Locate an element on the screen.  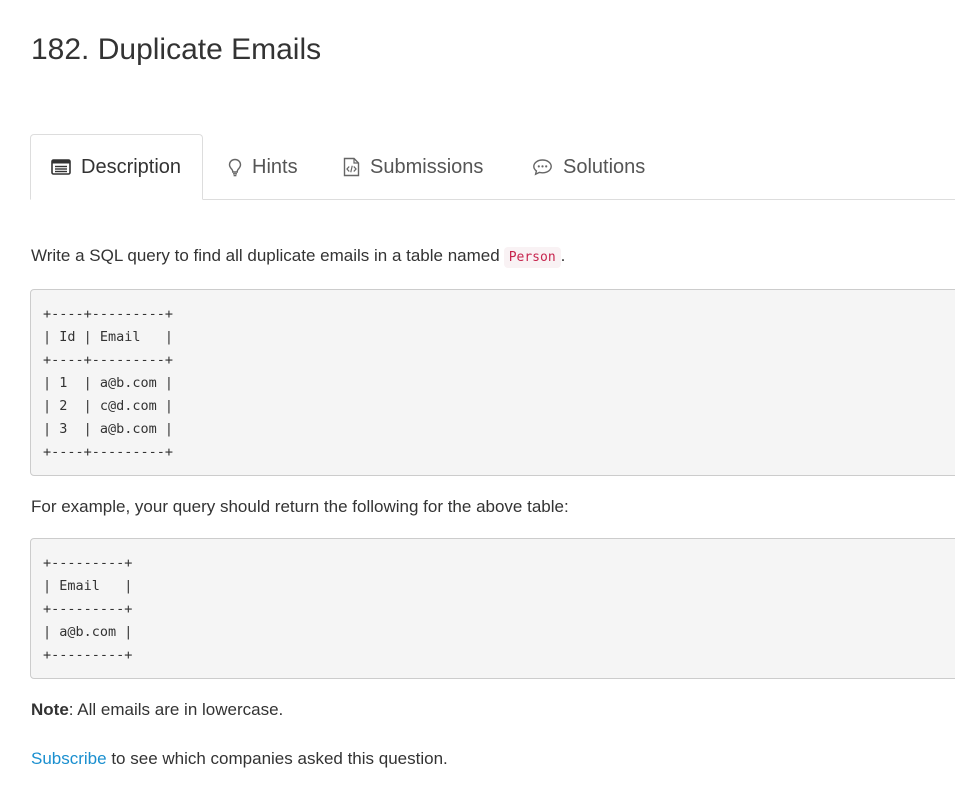
subscribe-link: Subscribe is located at coordinates (69, 758).